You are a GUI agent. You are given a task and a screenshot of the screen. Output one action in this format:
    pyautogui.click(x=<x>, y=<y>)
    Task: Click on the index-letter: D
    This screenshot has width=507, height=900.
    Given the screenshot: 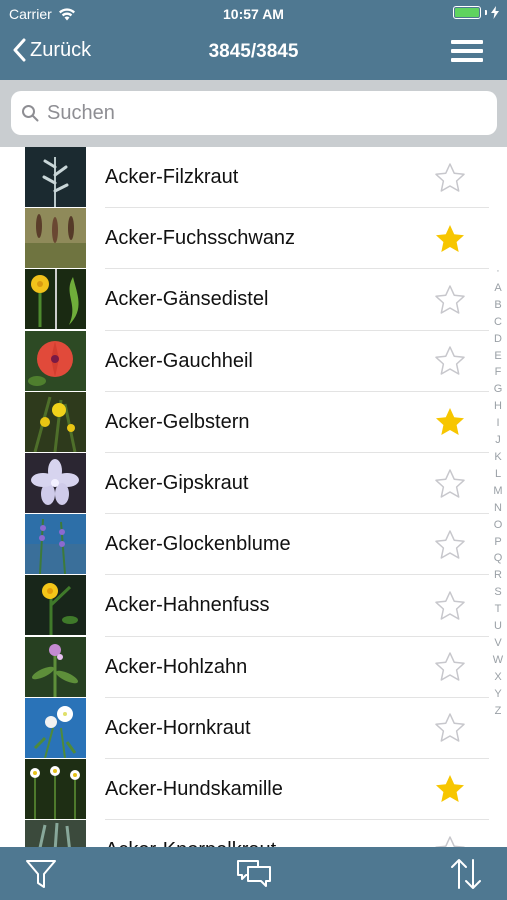 What is the action you would take?
    pyautogui.click(x=498, y=339)
    